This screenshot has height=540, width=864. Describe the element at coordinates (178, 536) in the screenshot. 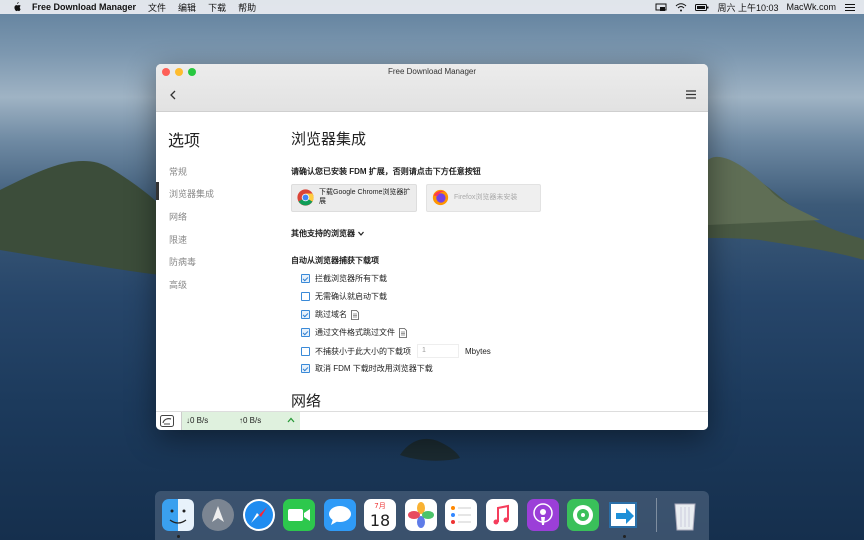

I see `finder-running-indicator` at that location.